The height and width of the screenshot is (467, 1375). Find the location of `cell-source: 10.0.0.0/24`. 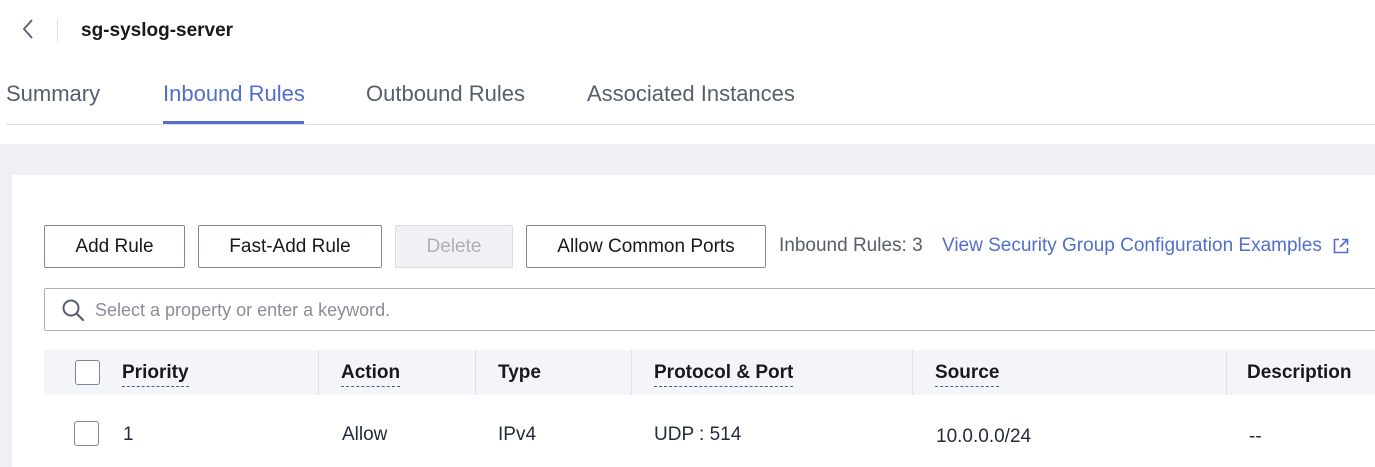

cell-source: 10.0.0.0/24 is located at coordinates (984, 436).